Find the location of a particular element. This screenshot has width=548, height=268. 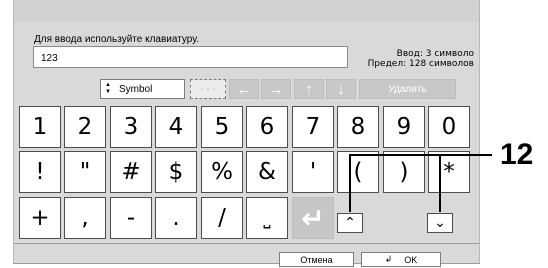

key-1: 1 is located at coordinates (40, 127).